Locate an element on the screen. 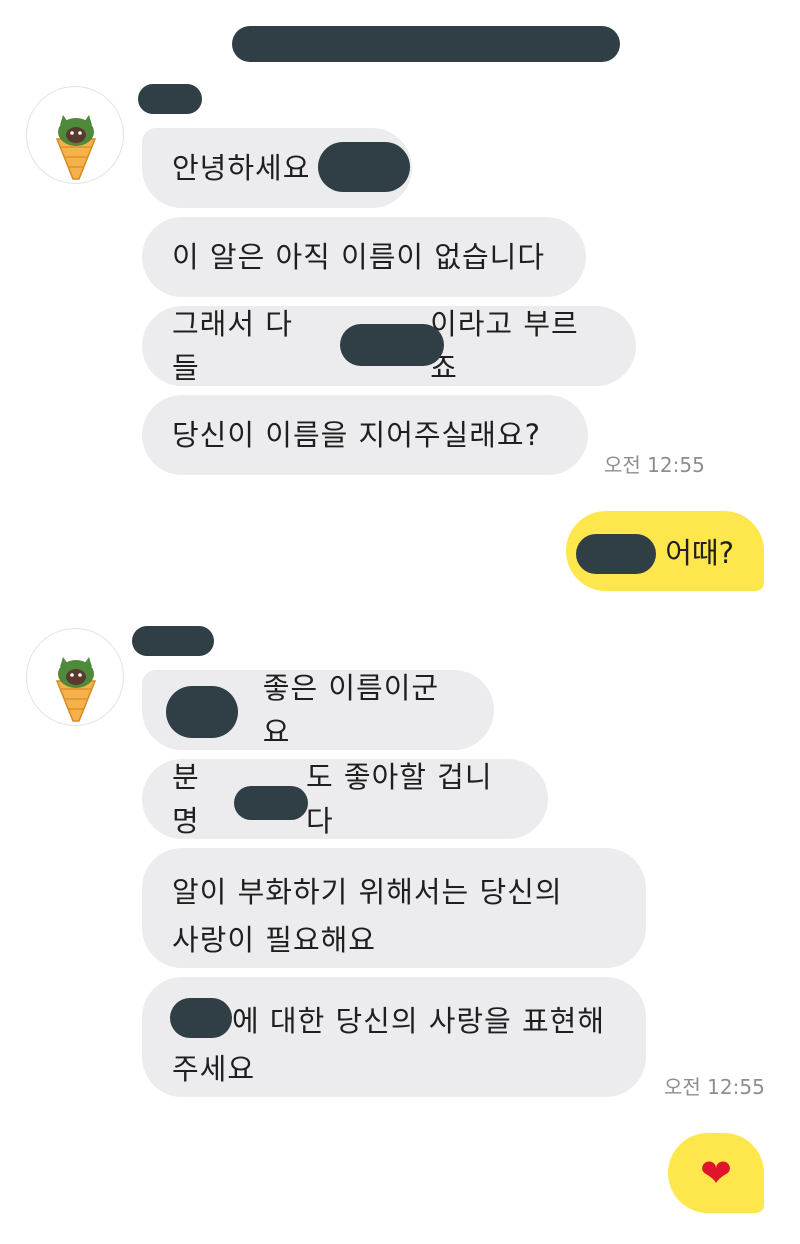 The width and height of the screenshot is (800, 1244). message-bubble: 당신이 이름을 지어주실래요? is located at coordinates (365, 435).